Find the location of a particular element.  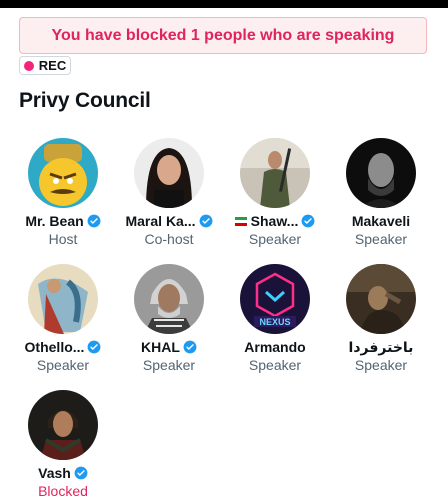

speaker-role: Blocked is located at coordinates (63, 491).